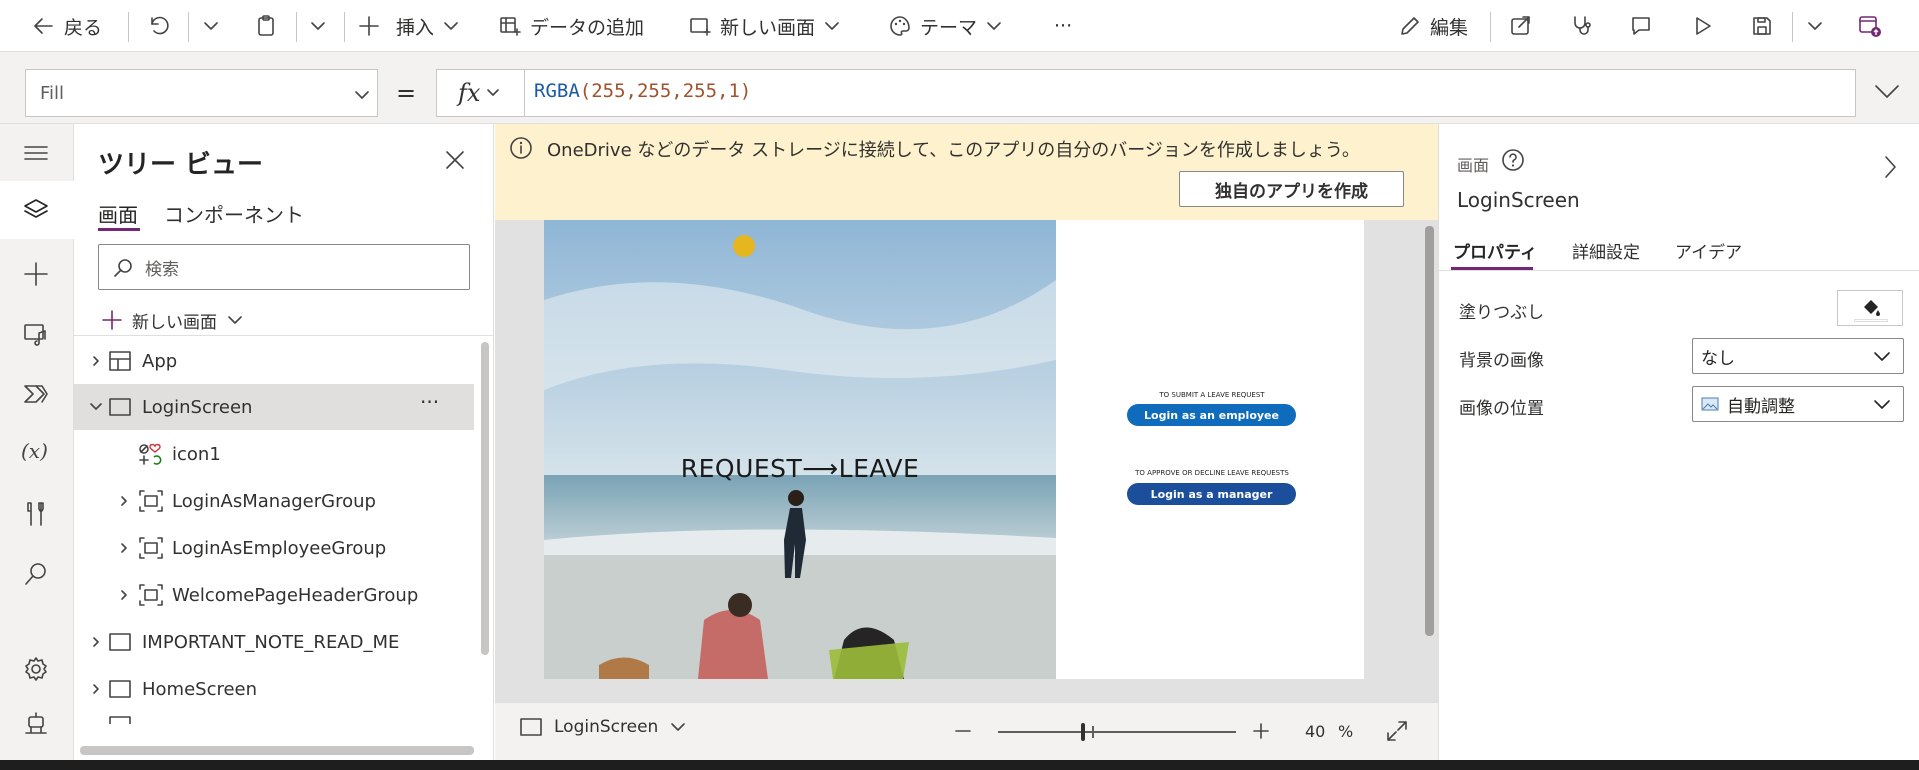 The image size is (1919, 770). What do you see at coordinates (201, 93) in the screenshot?
I see `property-dropdown: Fill` at bounding box center [201, 93].